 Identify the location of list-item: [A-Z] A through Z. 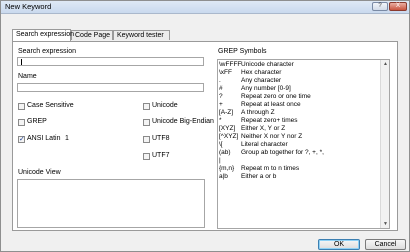
(299, 113).